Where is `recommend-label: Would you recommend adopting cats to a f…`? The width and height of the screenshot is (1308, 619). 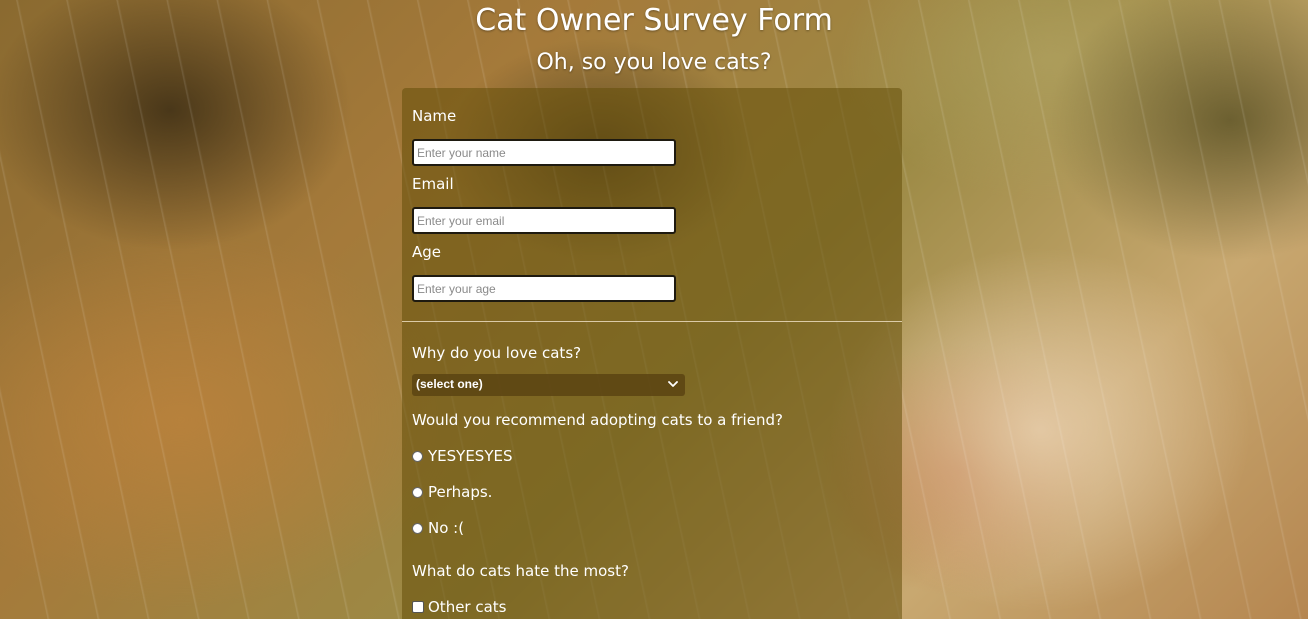
recommend-label: Would you recommend adopting cats to a f… is located at coordinates (597, 420).